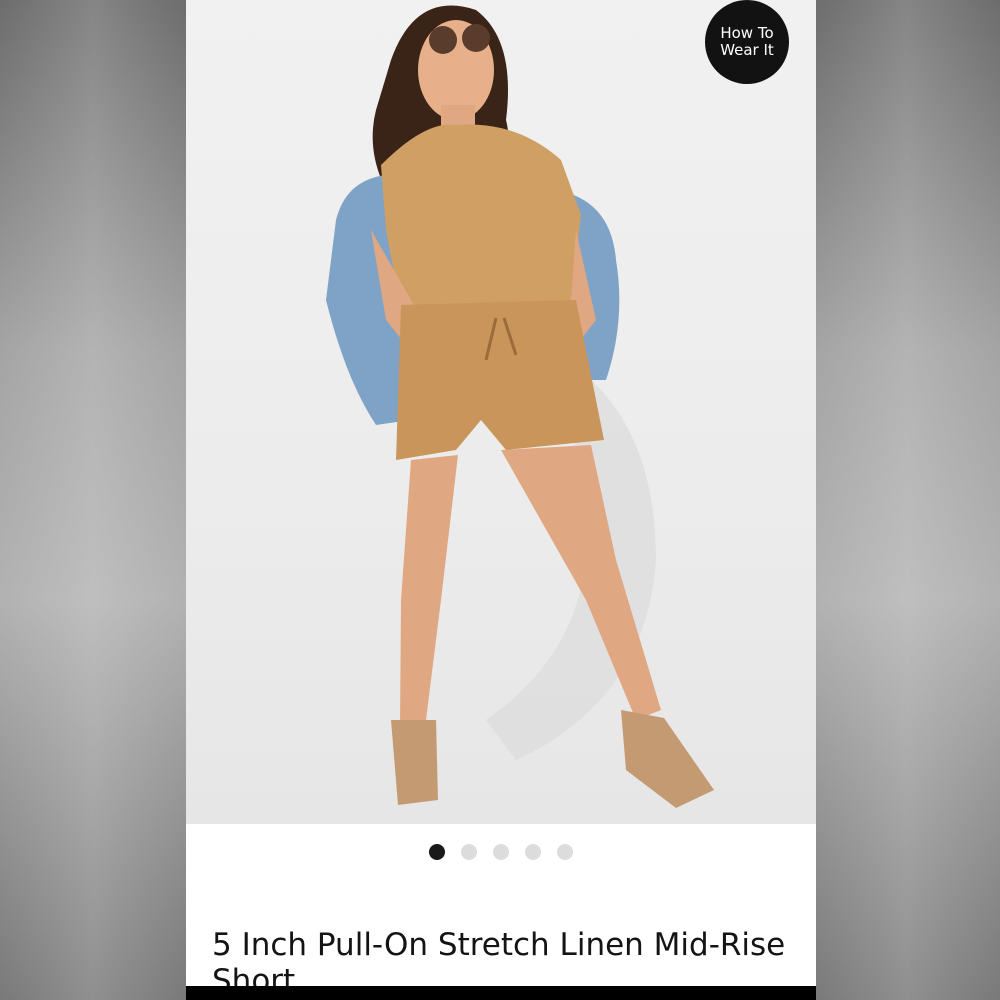 The height and width of the screenshot is (1000, 1000). I want to click on how-to-wear-it-button: How To Wear It, so click(747, 42).